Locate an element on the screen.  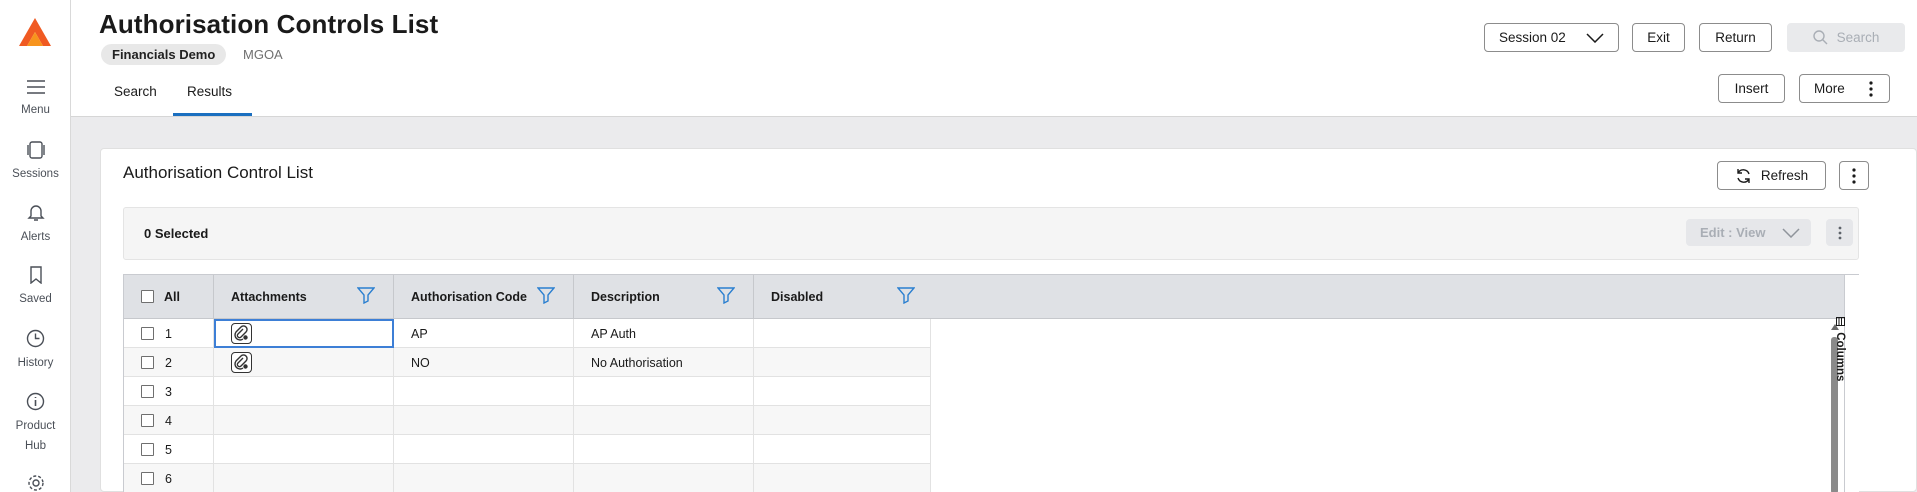
tab-search: Search is located at coordinates (135, 91).